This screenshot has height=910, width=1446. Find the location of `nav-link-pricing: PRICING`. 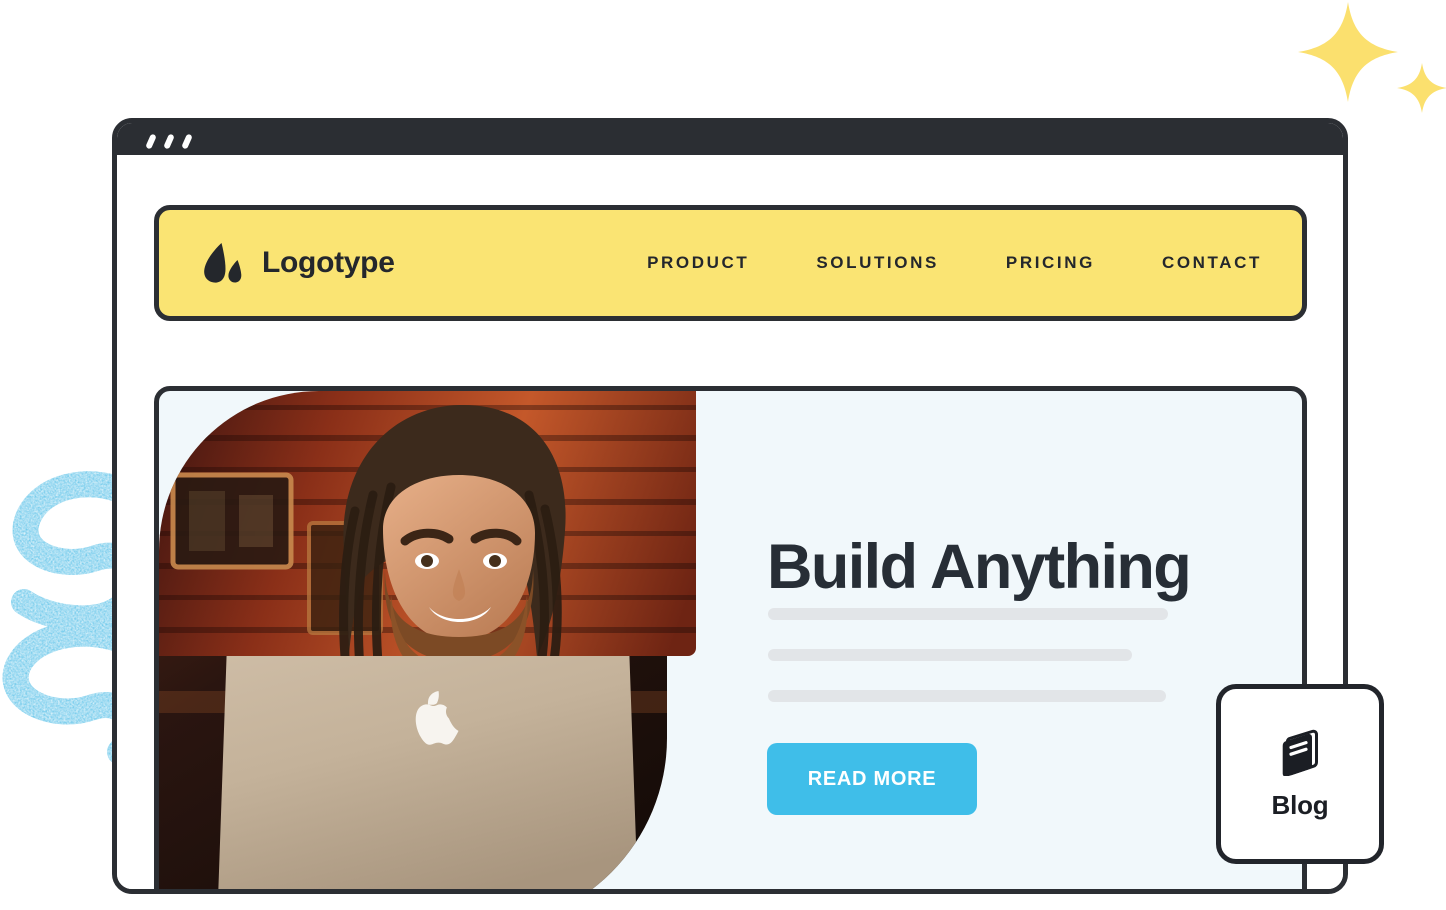

nav-link-pricing: PRICING is located at coordinates (1050, 263).